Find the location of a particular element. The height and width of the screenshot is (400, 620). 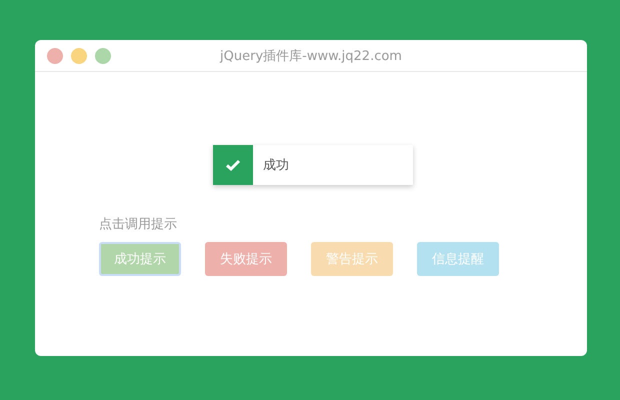

toast-message: 成功 is located at coordinates (276, 165).